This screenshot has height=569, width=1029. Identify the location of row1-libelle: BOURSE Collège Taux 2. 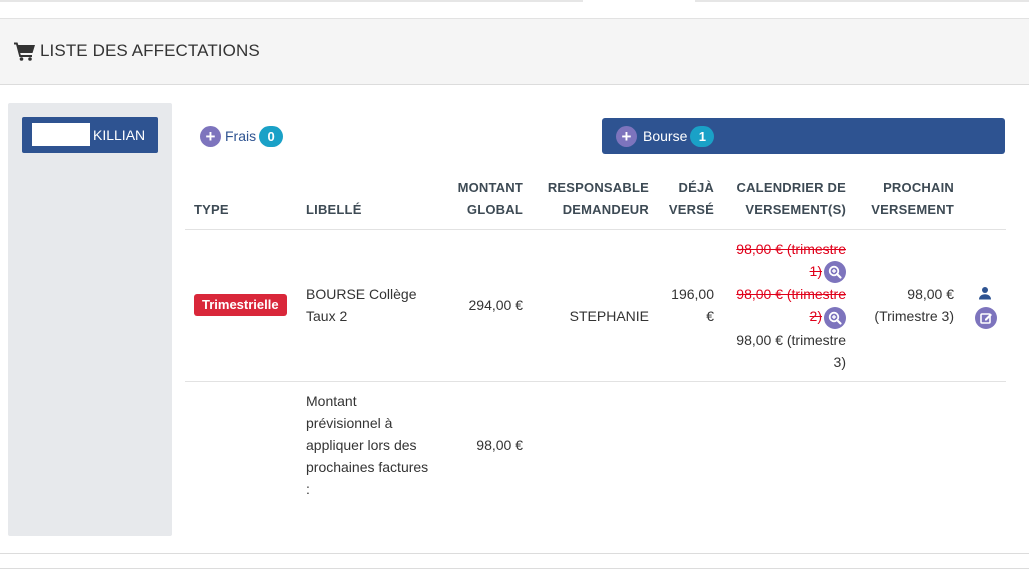
(361, 305).